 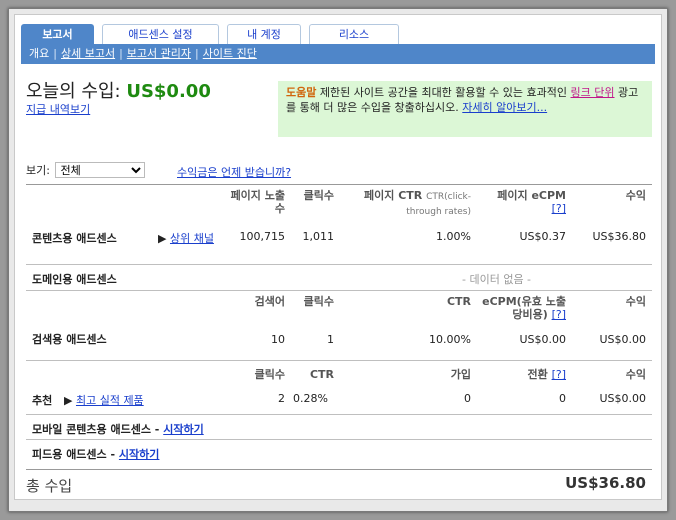 What do you see at coordinates (635, 301) in the screenshot?
I see `search-earnings-header: 수익` at bounding box center [635, 301].